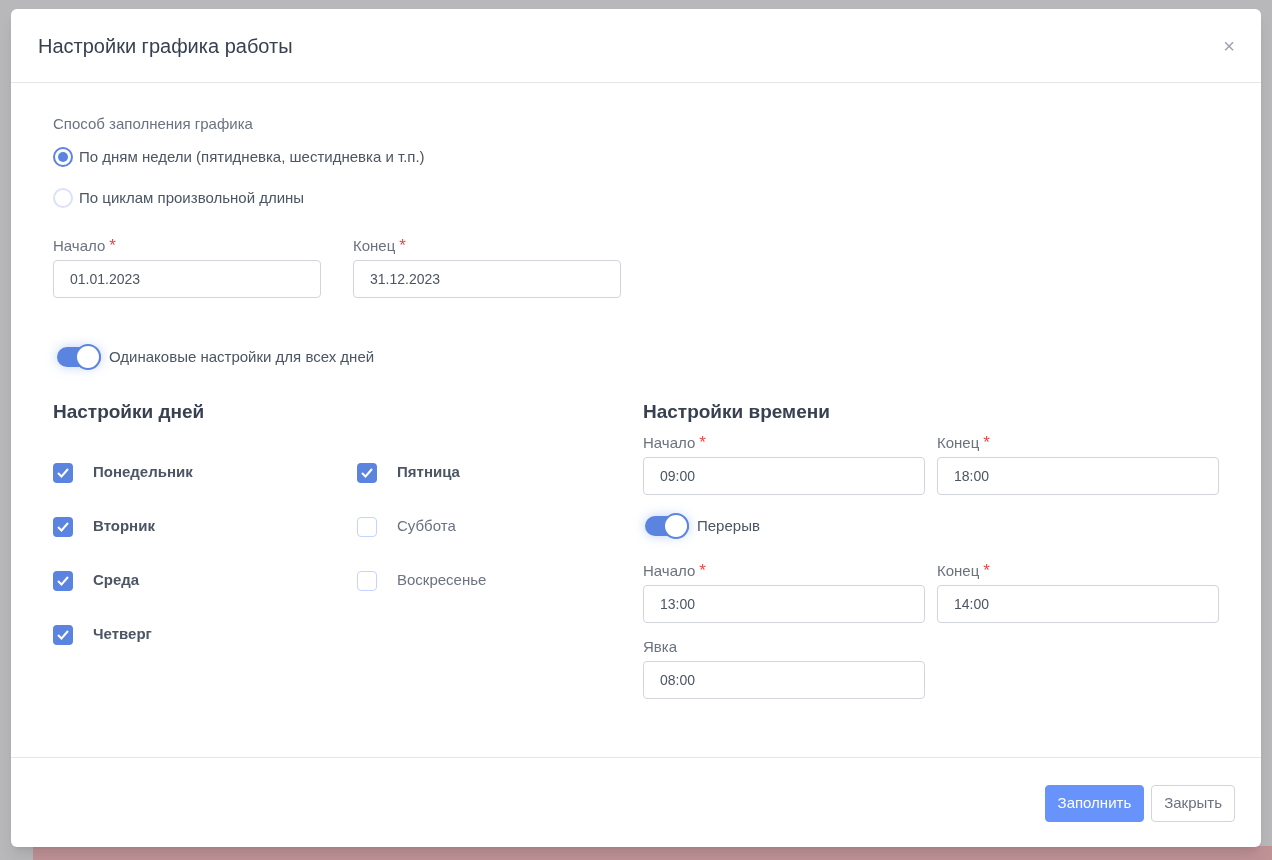 The height and width of the screenshot is (860, 1272). I want to click on input-field: 01.01.2023, so click(187, 278).